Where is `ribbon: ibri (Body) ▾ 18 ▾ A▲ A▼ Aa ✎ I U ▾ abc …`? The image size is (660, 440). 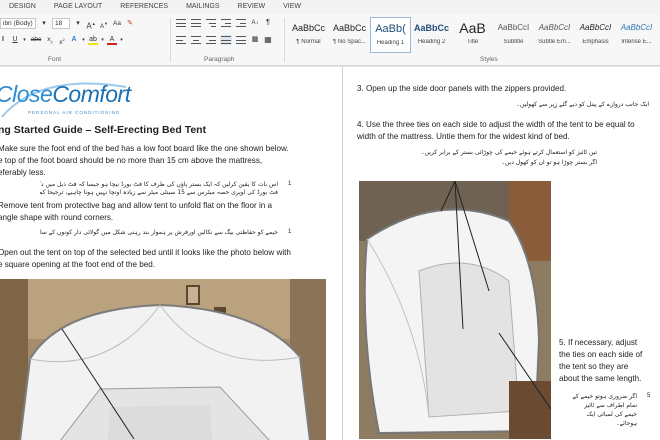
ribbon: ibri (Body) ▾ 18 ▾ A▲ A▼ Aa ✎ I U ▾ abc … is located at coordinates (330, 40).